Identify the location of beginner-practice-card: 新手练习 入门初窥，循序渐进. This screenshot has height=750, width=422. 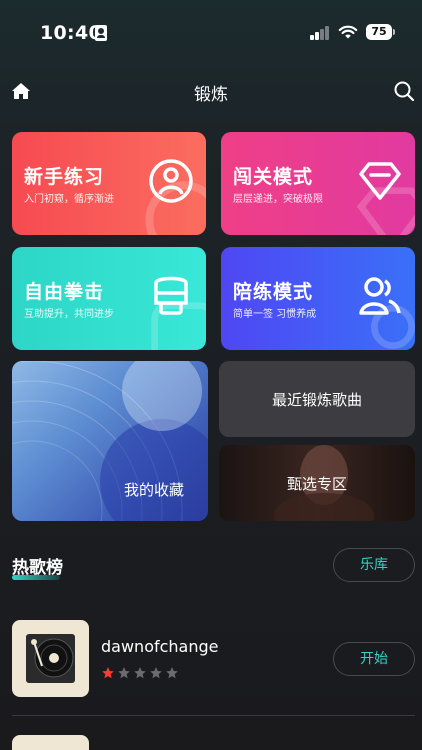
(109, 183).